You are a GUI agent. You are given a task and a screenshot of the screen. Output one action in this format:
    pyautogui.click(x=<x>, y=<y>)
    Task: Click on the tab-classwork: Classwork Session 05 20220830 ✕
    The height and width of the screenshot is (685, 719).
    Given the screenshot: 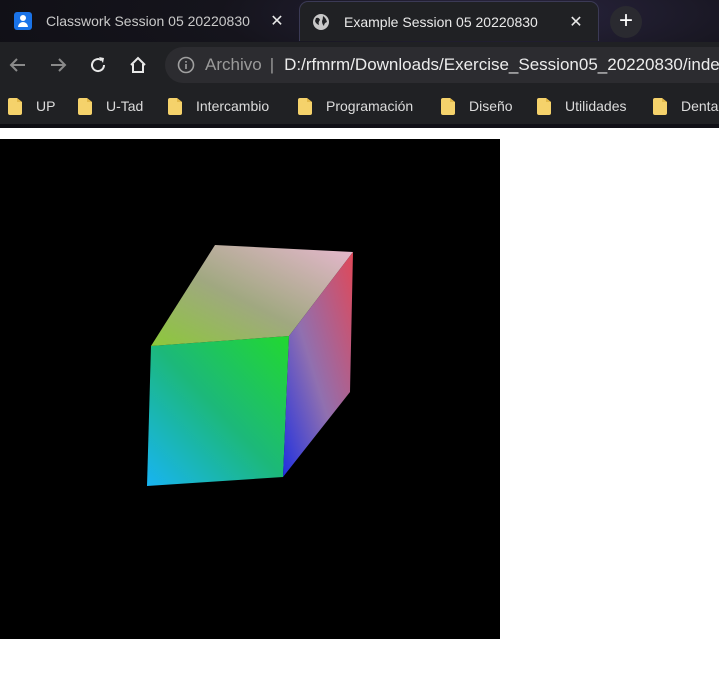 What is the action you would take?
    pyautogui.click(x=149, y=21)
    